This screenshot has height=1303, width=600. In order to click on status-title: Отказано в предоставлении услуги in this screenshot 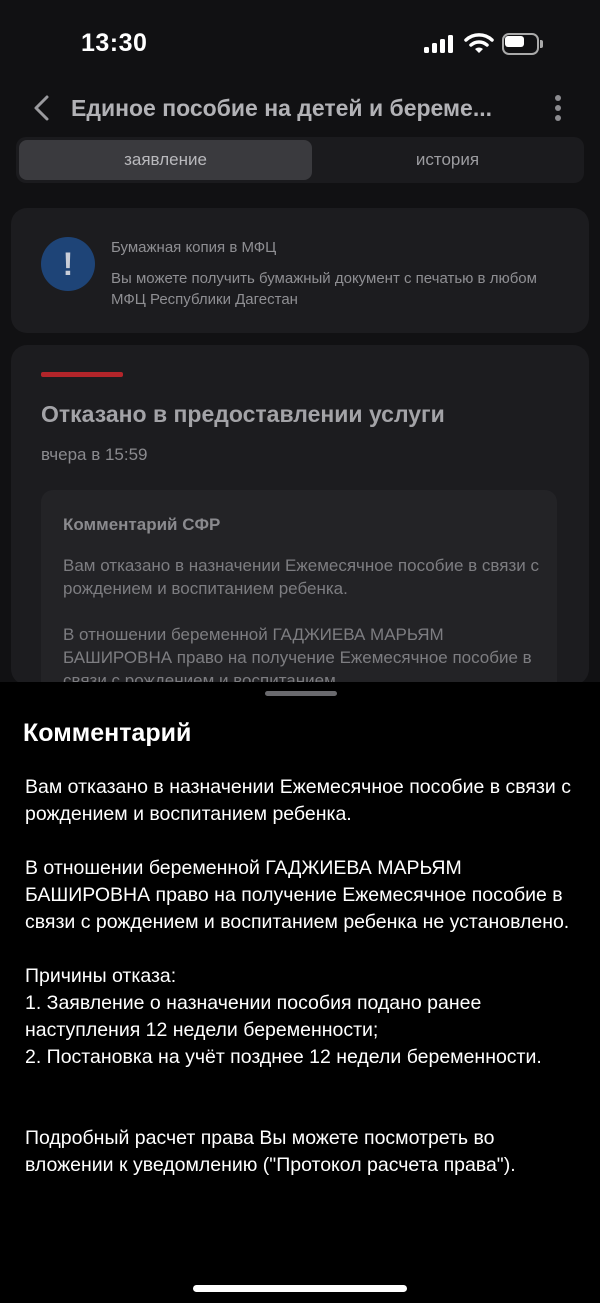, I will do `click(243, 414)`.